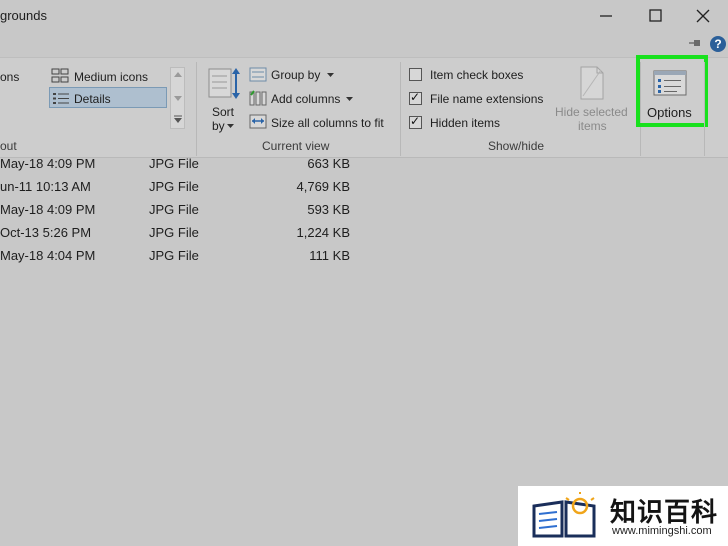  What do you see at coordinates (655, 16) in the screenshot?
I see `maximize-icon` at bounding box center [655, 16].